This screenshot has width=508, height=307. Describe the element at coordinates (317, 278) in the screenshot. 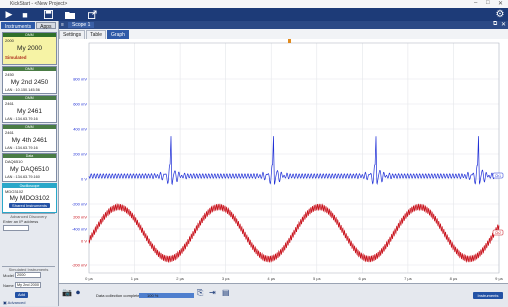

I see `x-tick-label: 5 µs` at that location.